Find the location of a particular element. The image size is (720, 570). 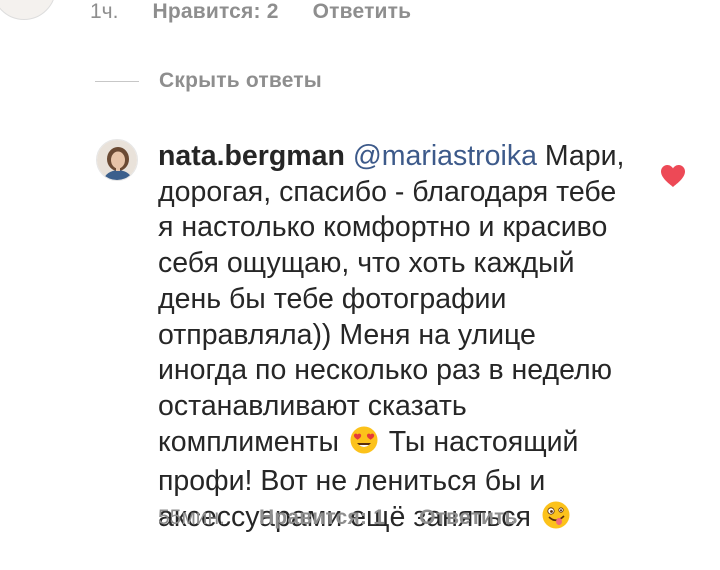

likes-count-link: Нравится: 1 is located at coordinates (322, 518).